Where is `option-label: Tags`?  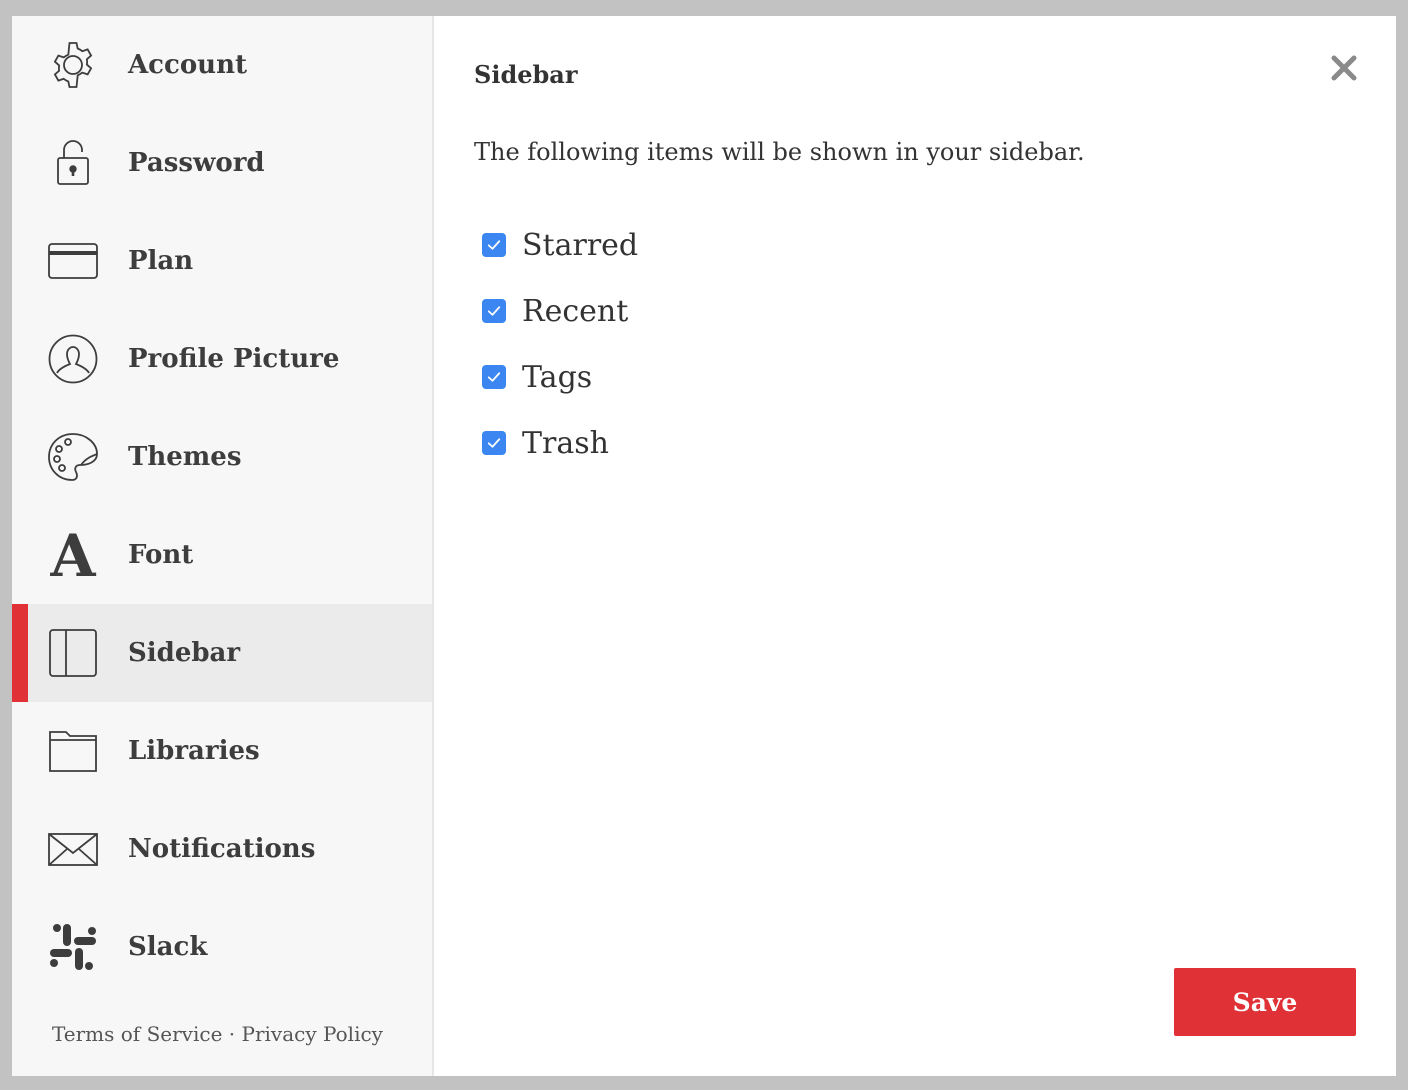 option-label: Tags is located at coordinates (557, 377).